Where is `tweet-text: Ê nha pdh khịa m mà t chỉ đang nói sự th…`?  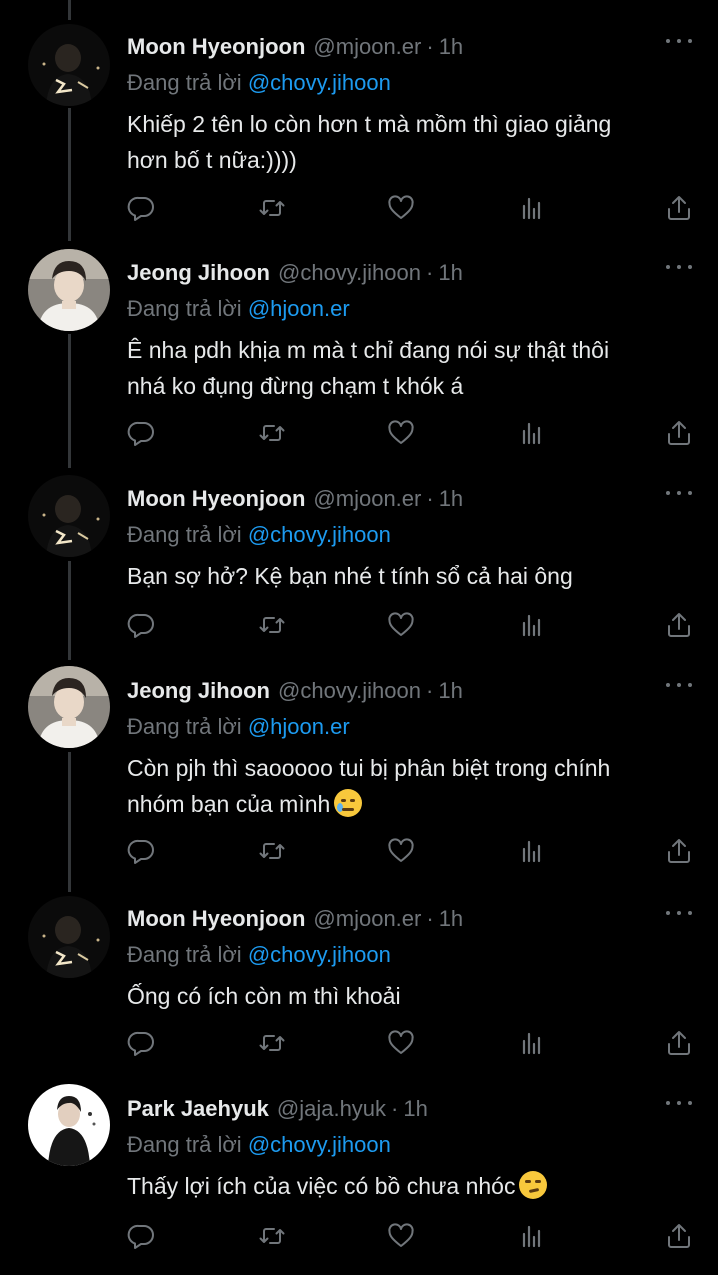 tweet-text: Ê nha pdh khịa m mà t chỉ đang nói sự th… is located at coordinates (368, 368).